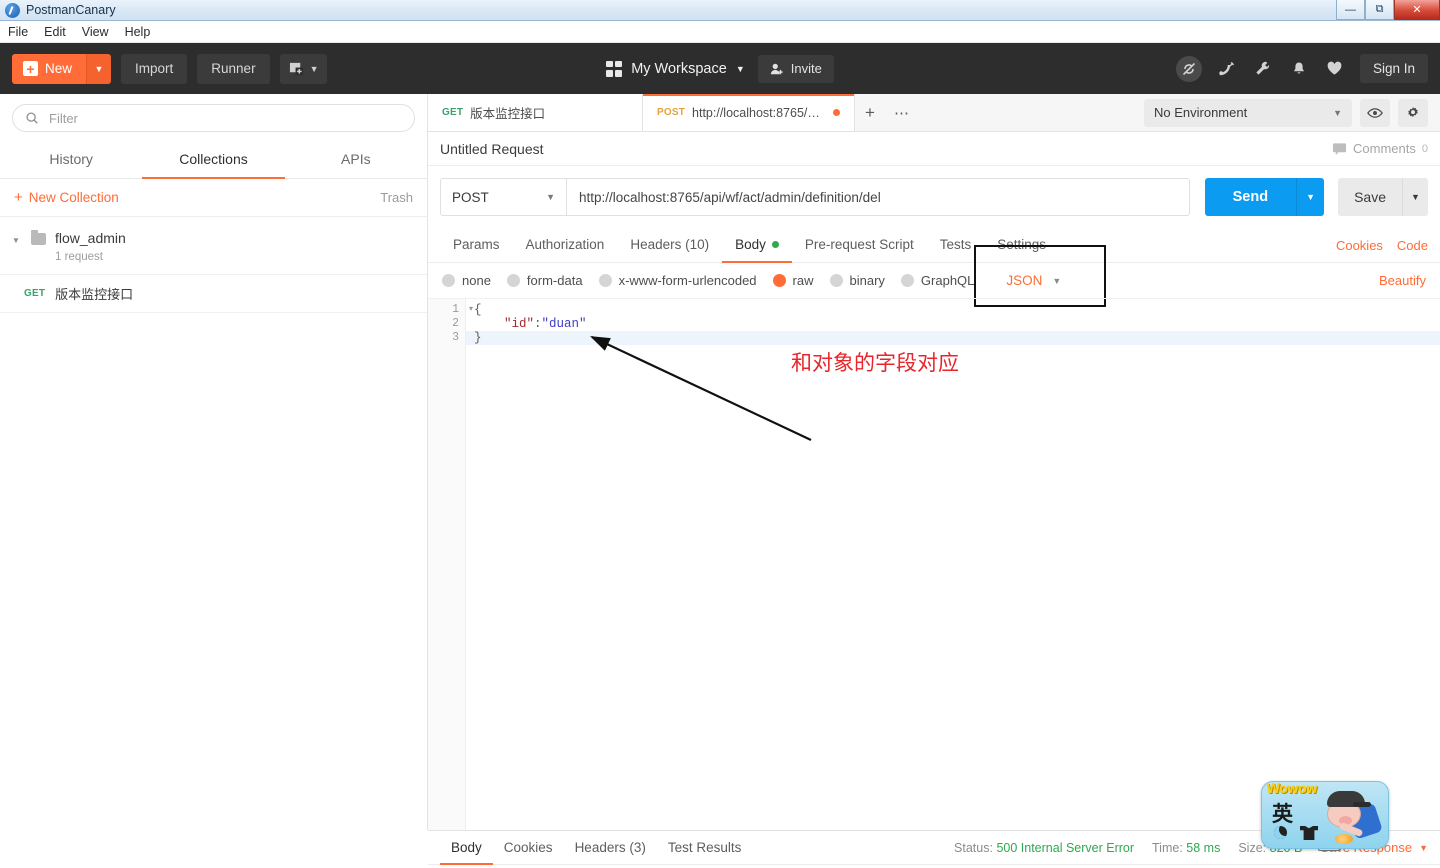 This screenshot has width=1440, height=868. Describe the element at coordinates (1354, 816) in the screenshot. I see `pig-mascot-icon` at that location.